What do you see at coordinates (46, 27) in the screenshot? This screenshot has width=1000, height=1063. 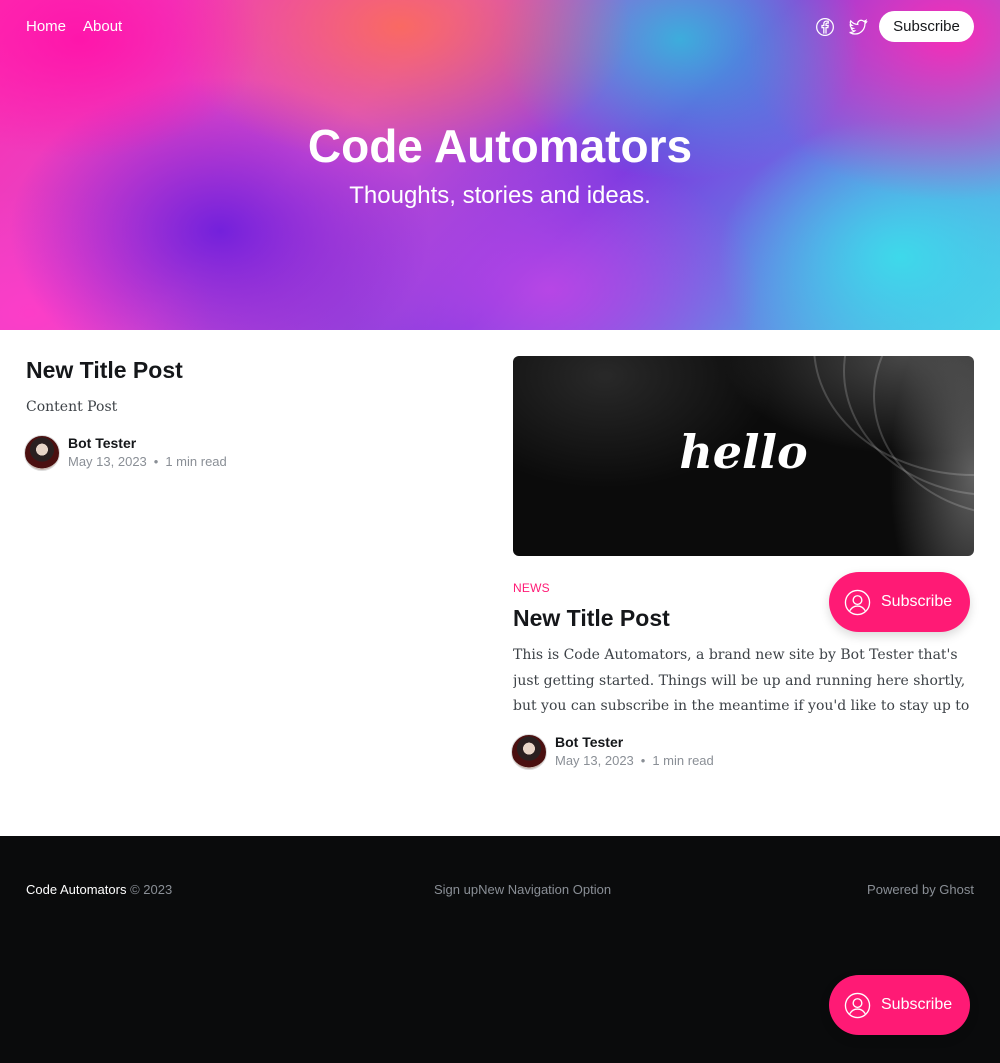 I see `nav-item-home: Home` at bounding box center [46, 27].